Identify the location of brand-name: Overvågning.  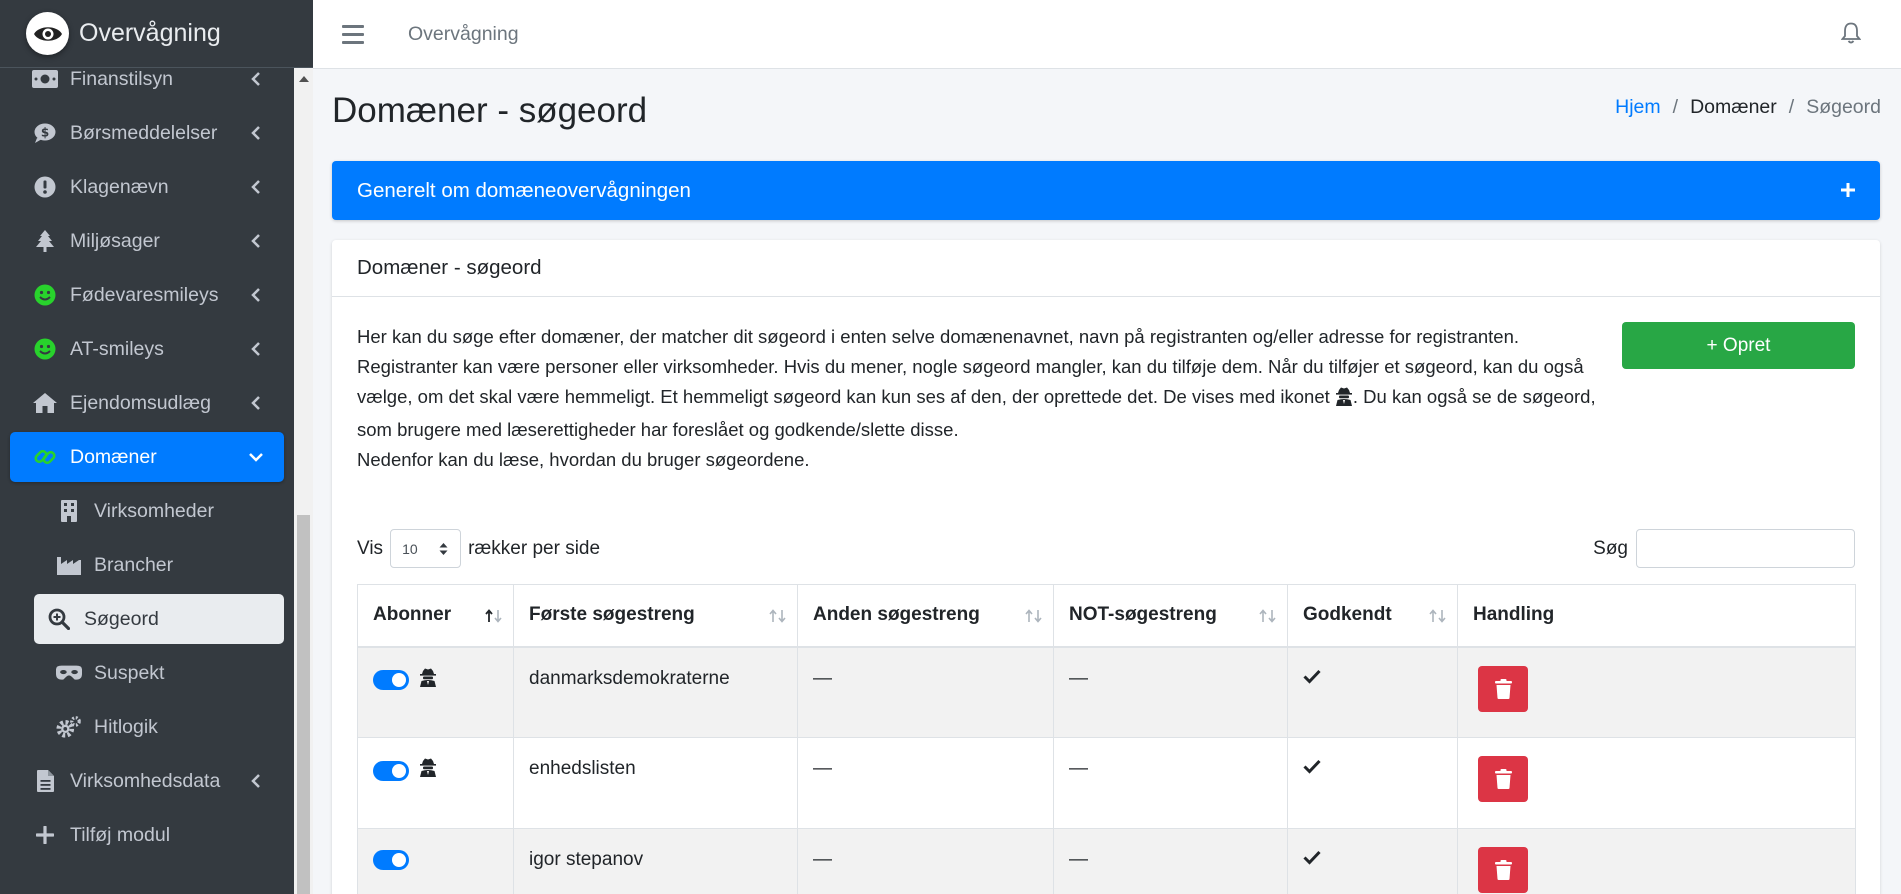
(150, 33).